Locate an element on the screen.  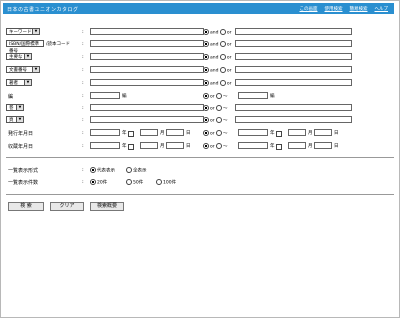
pub-date-label: 発行年月日 is located at coordinates (21, 134).